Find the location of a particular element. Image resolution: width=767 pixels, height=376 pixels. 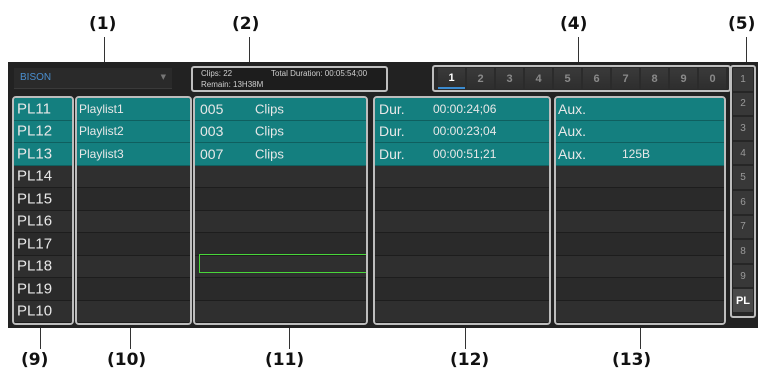

bank-tab-6: 6 is located at coordinates (596, 78).